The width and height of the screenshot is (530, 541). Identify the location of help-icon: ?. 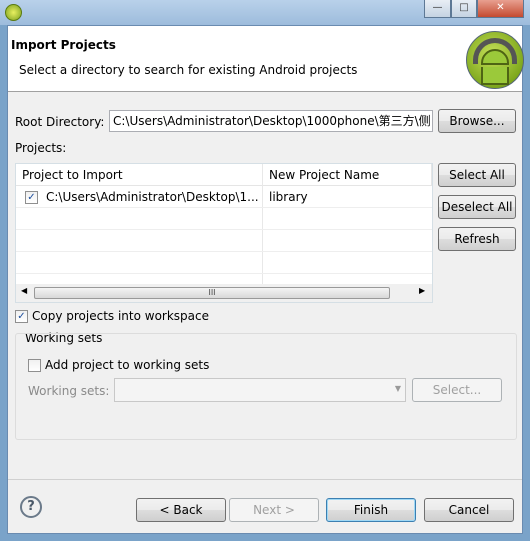
(31, 507).